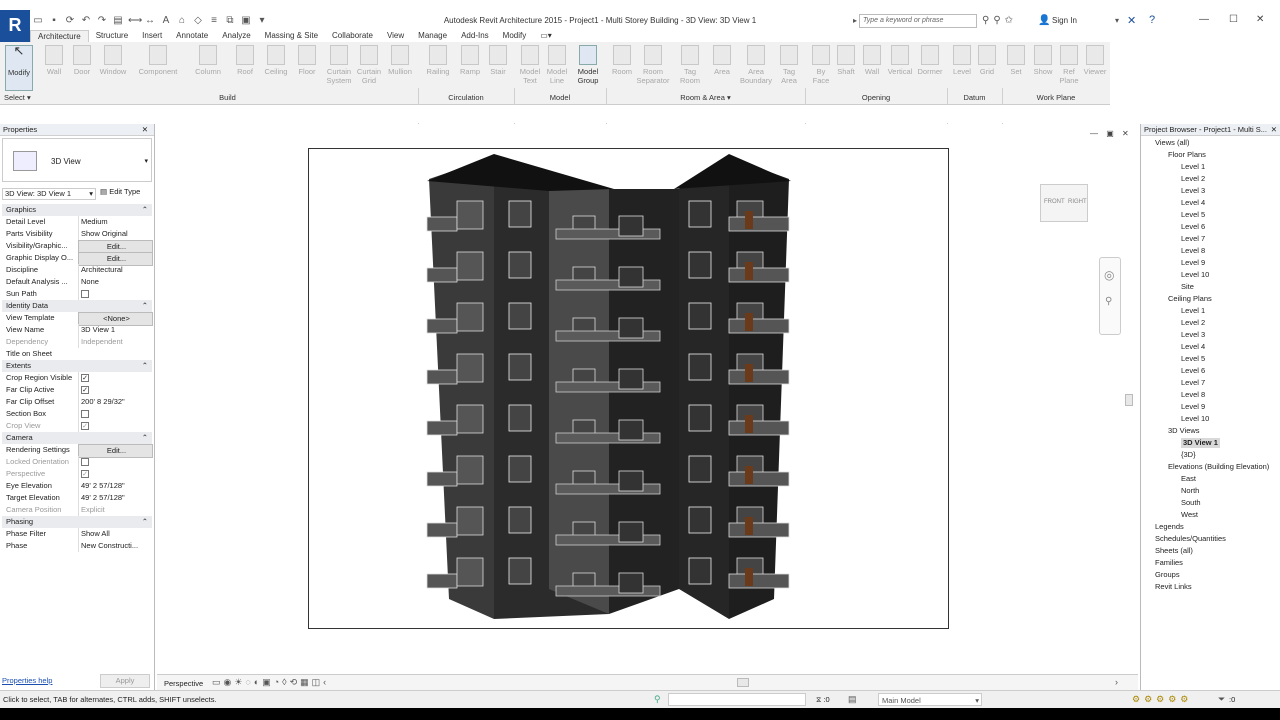  I want to click on property-row: View Name 3D View 1, so click(77, 330).